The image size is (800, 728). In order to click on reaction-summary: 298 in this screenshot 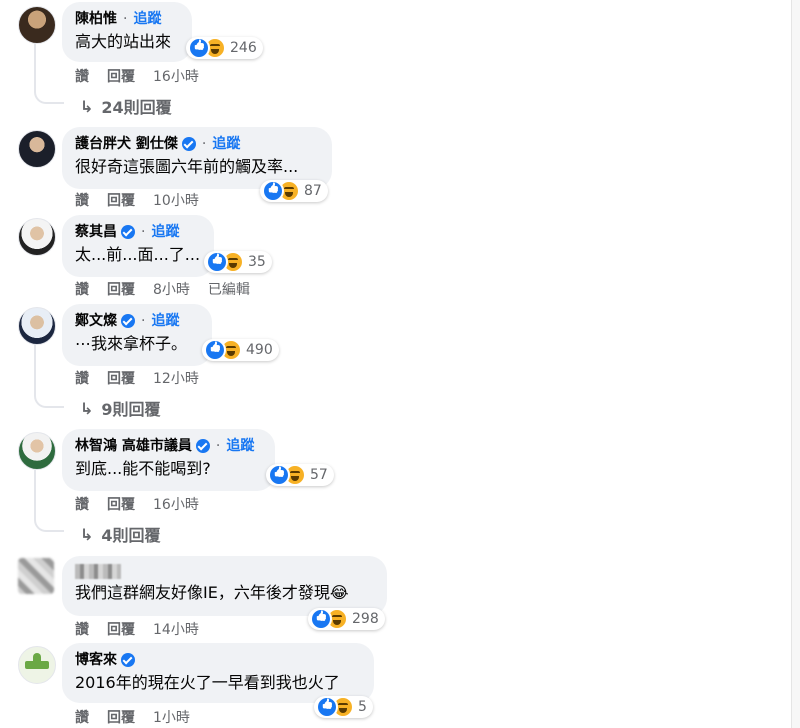, I will do `click(346, 619)`.